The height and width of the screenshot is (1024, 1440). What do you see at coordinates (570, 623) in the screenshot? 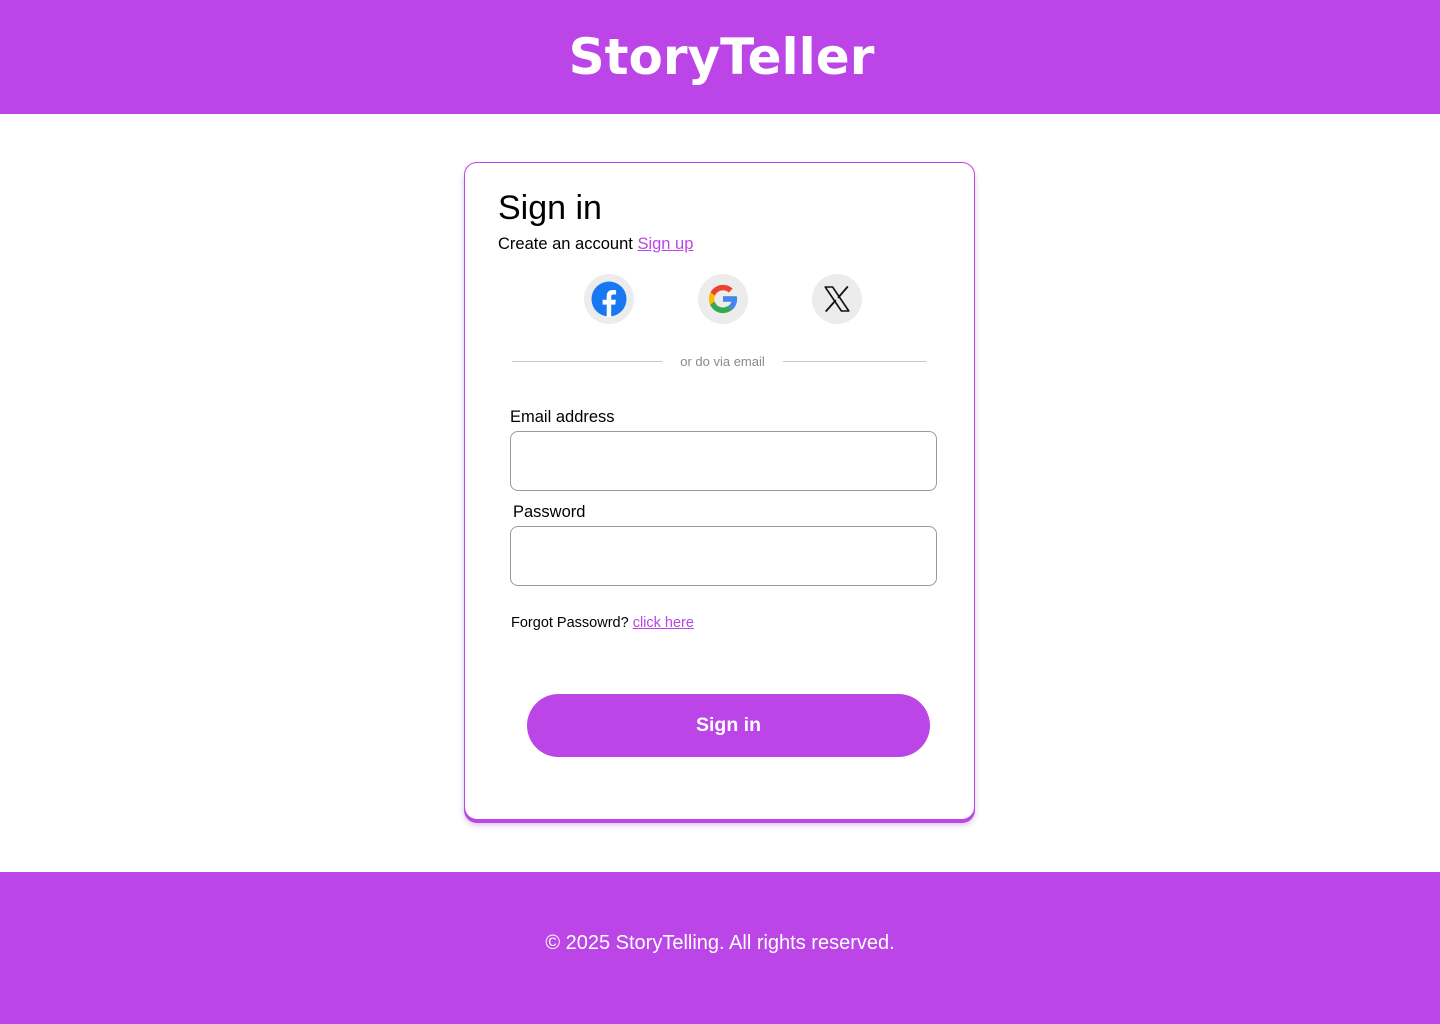
I see `forgot-password-text: Forgot Passowrd?` at bounding box center [570, 623].